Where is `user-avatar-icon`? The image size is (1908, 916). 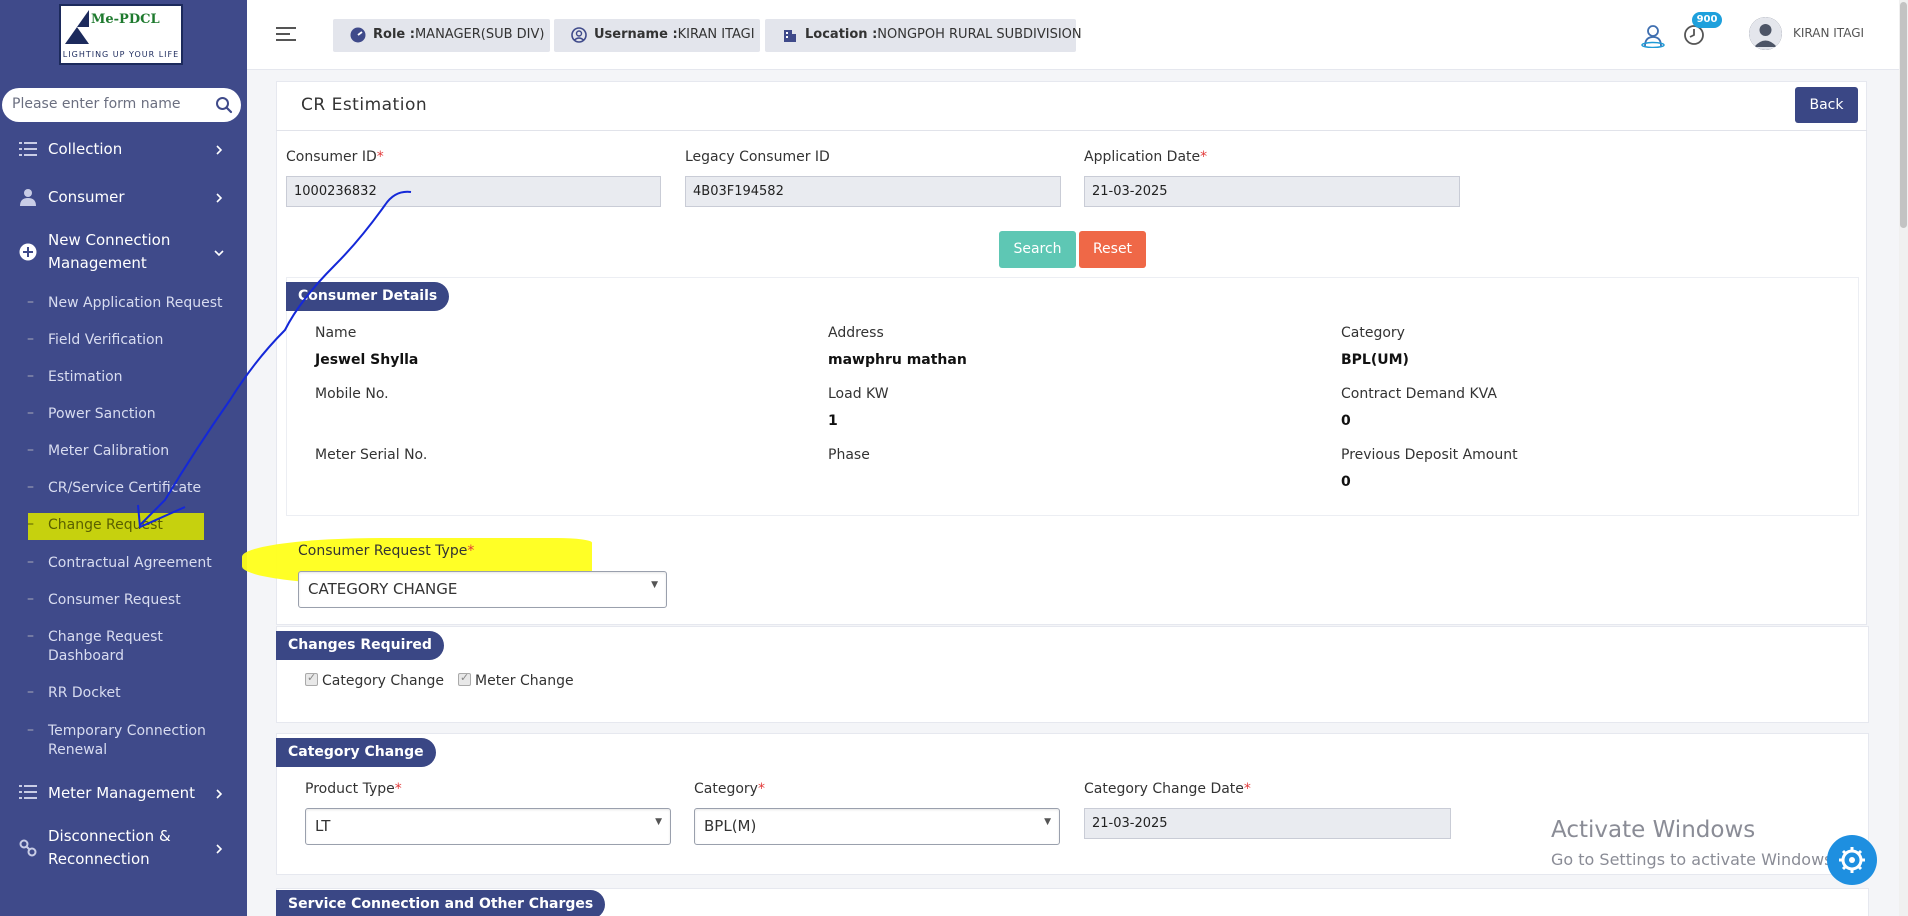 user-avatar-icon is located at coordinates (1765, 33).